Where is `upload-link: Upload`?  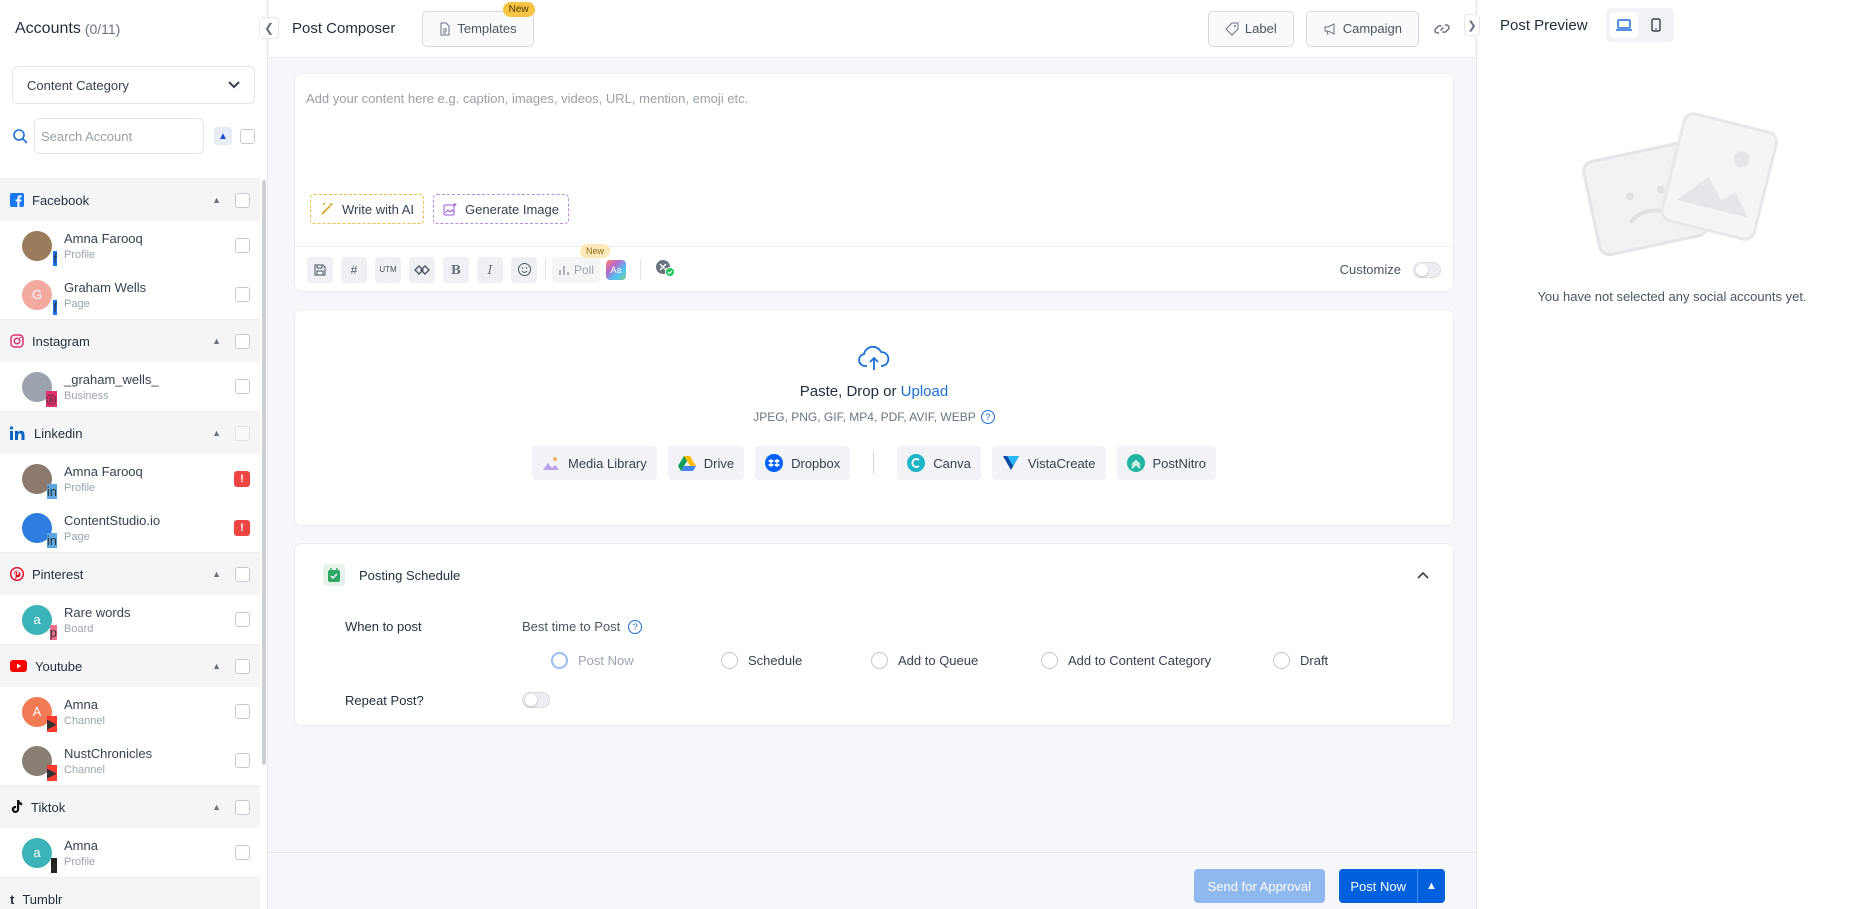
upload-link: Upload is located at coordinates (925, 391).